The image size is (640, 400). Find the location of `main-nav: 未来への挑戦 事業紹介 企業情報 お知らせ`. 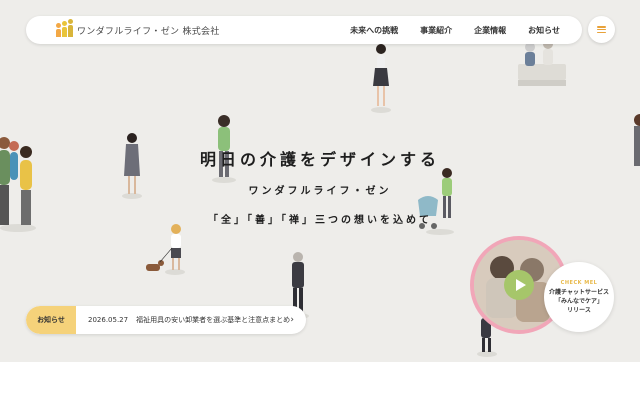

main-nav: 未来への挑戦 事業紹介 企業情報 お知らせ is located at coordinates (455, 30).